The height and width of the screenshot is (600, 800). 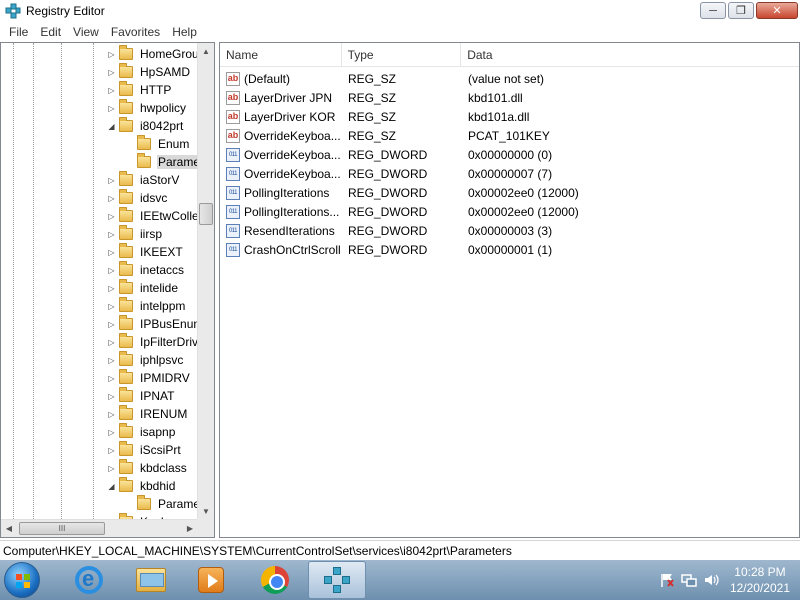 I want to click on value-name: (Default), so click(x=267, y=78).